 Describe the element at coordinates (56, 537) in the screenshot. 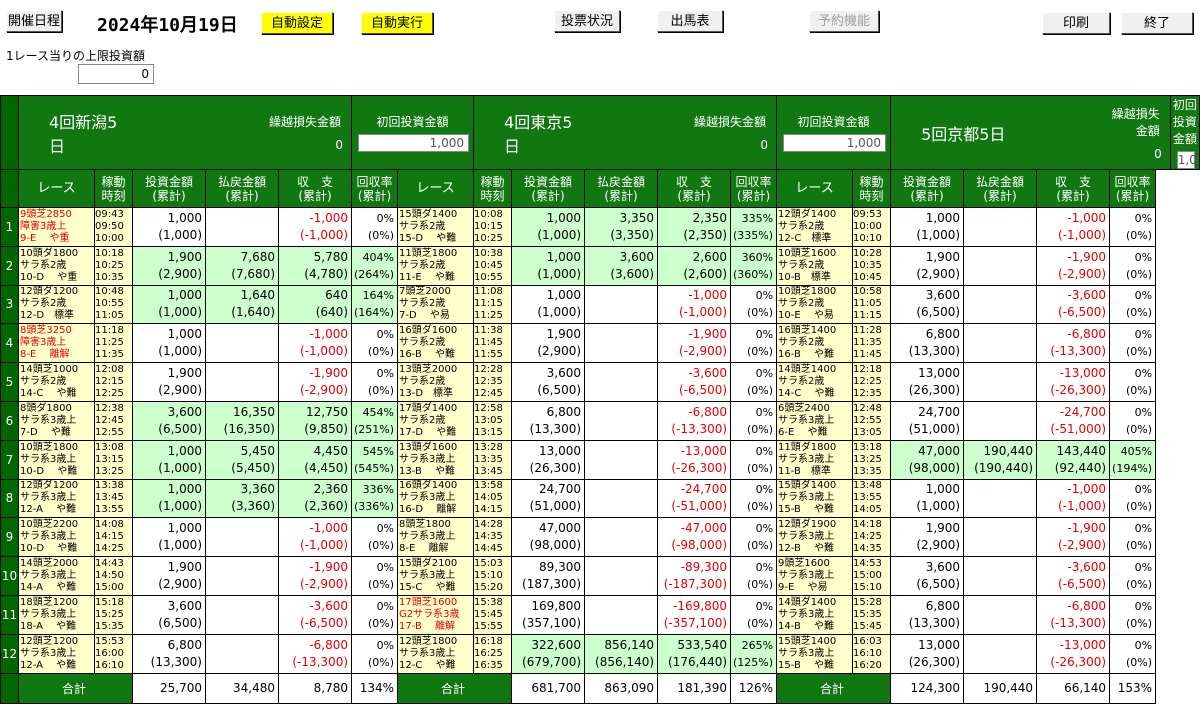

I see `race-info-cell: 10頭芝2200 サラ系3歳上 10-D や難` at that location.